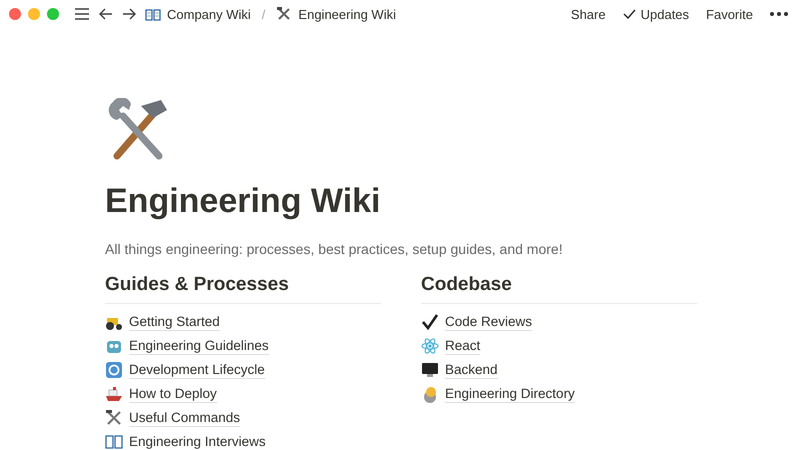 Image resolution: width=800 pixels, height=450 pixels. Describe the element at coordinates (173, 394) in the screenshot. I see `page-link: How to Deploy` at that location.